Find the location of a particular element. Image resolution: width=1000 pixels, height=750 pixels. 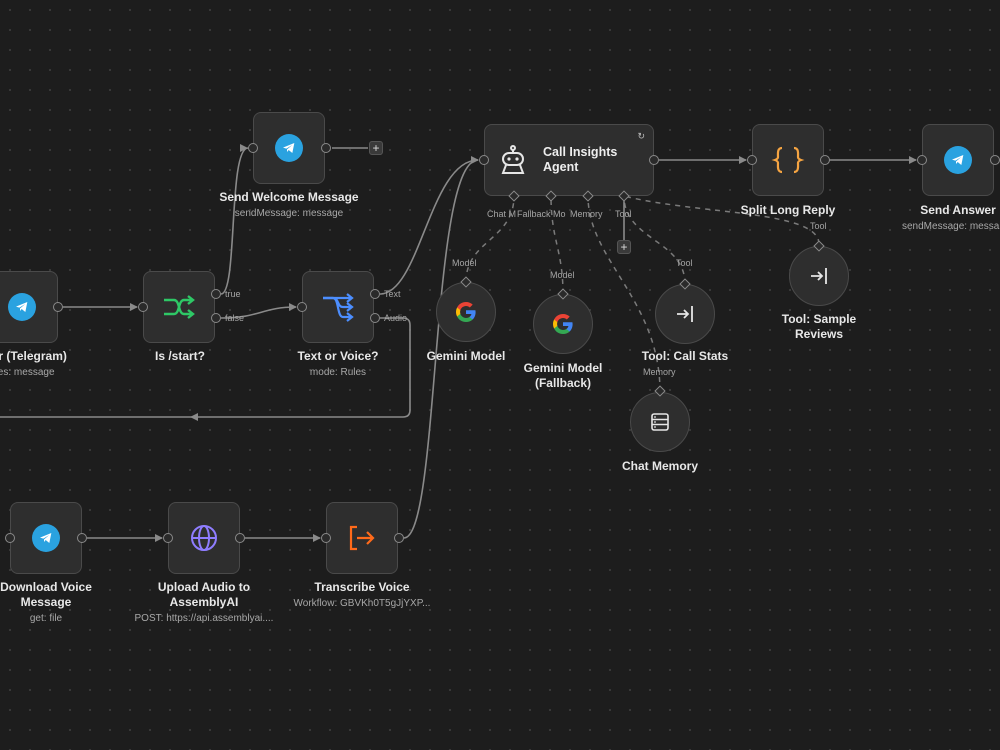

output-label-true: true is located at coordinates (233, 294).